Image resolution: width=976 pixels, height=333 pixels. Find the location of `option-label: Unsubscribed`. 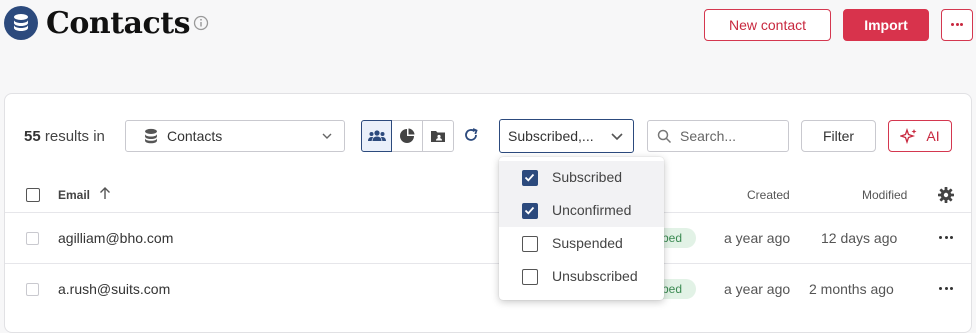

option-label: Unsubscribed is located at coordinates (595, 276).